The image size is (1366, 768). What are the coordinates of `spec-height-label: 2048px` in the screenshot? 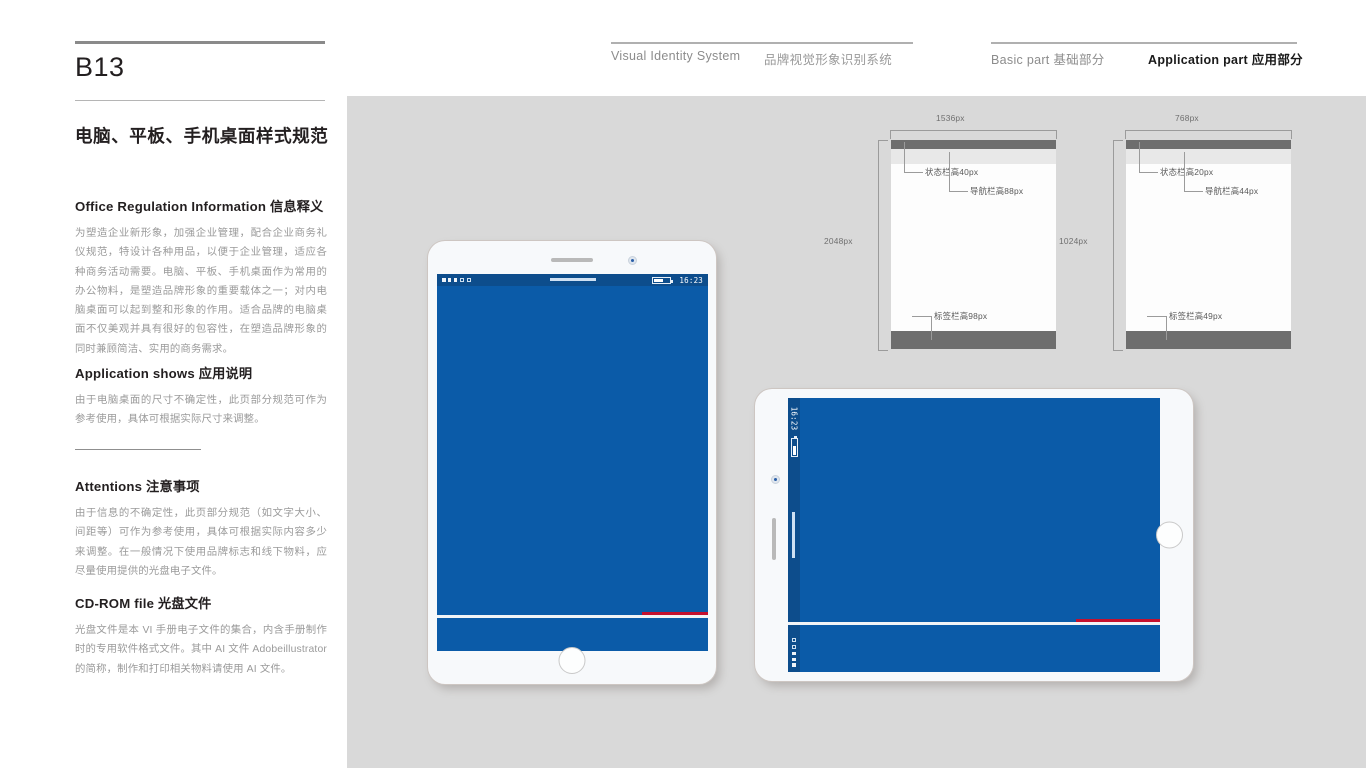 It's located at (838, 241).